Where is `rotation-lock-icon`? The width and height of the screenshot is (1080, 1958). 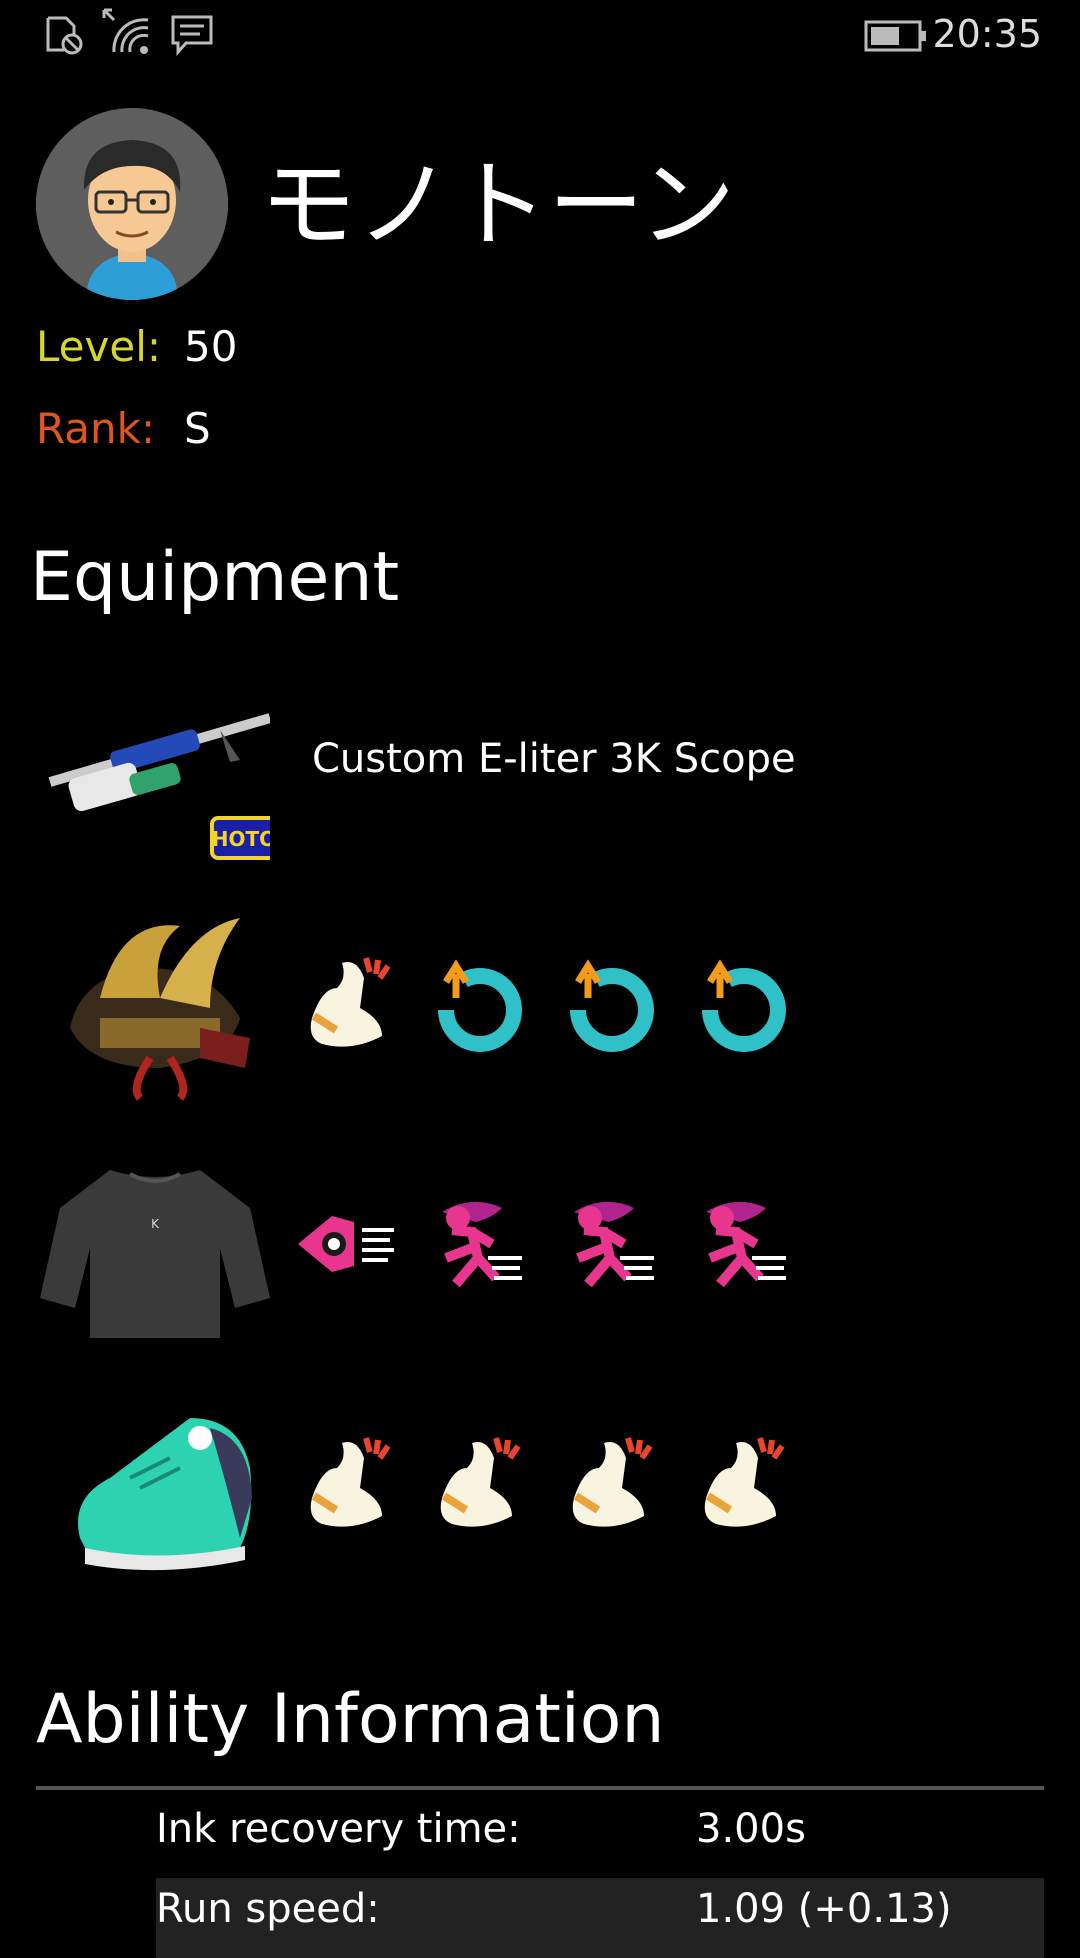
rotation-lock-icon is located at coordinates (64, 35).